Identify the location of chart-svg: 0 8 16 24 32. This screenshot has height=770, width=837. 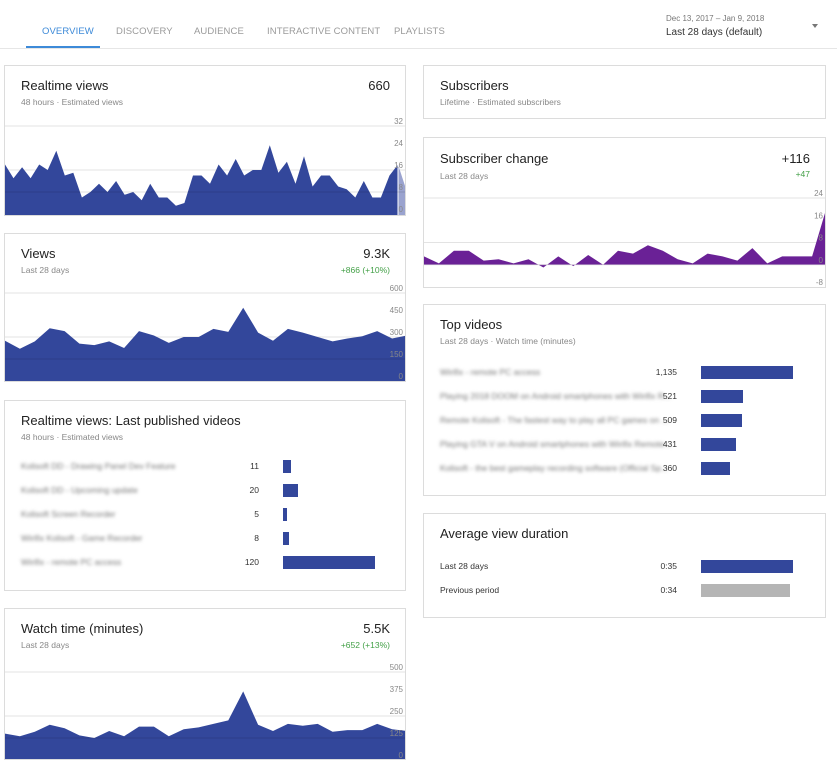
(205, 166).